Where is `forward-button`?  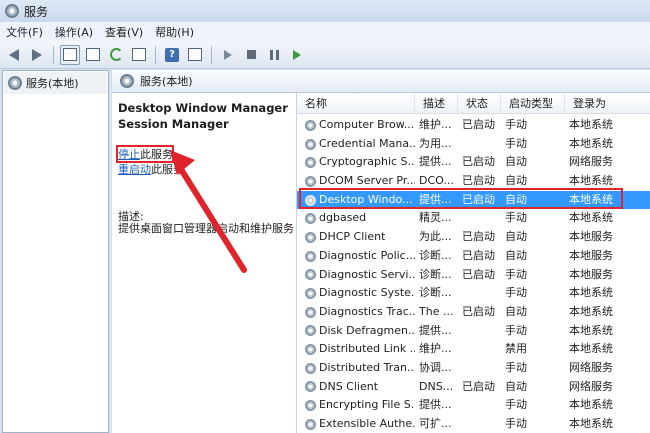
forward-button is located at coordinates (37, 55).